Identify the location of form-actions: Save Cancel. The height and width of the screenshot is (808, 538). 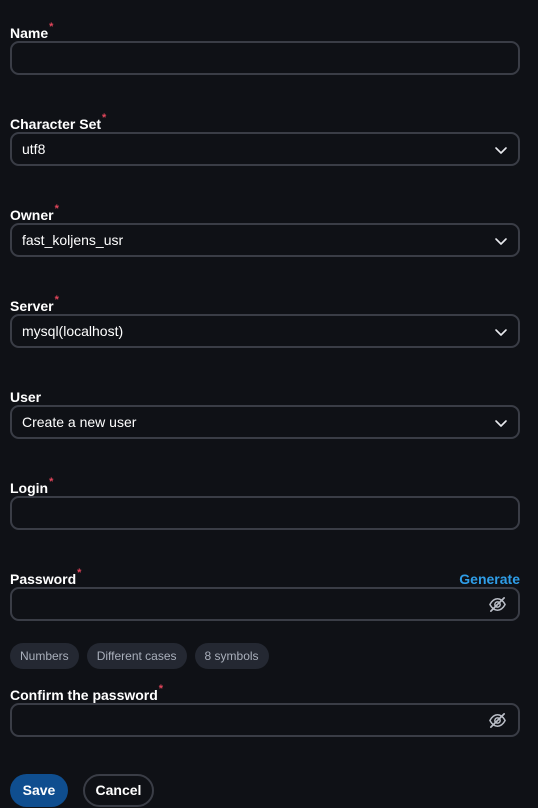
(82, 790).